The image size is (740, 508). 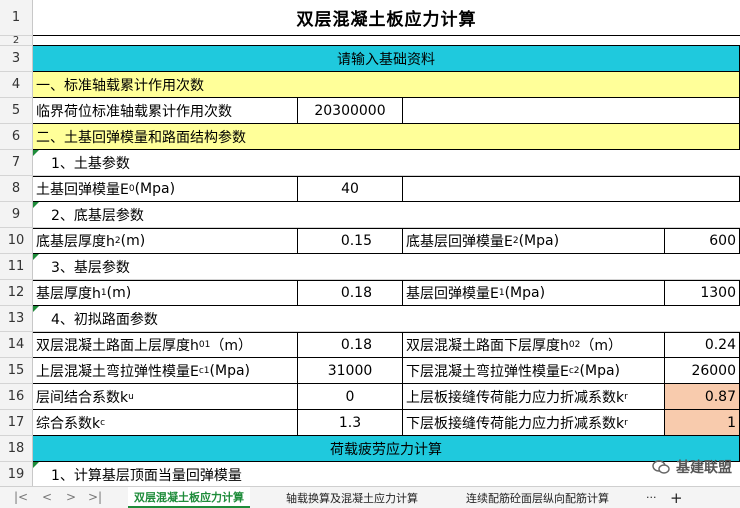 I want to click on row-8: 8 土基回弹模量E 0 (Mpa) 40, so click(x=370, y=189).